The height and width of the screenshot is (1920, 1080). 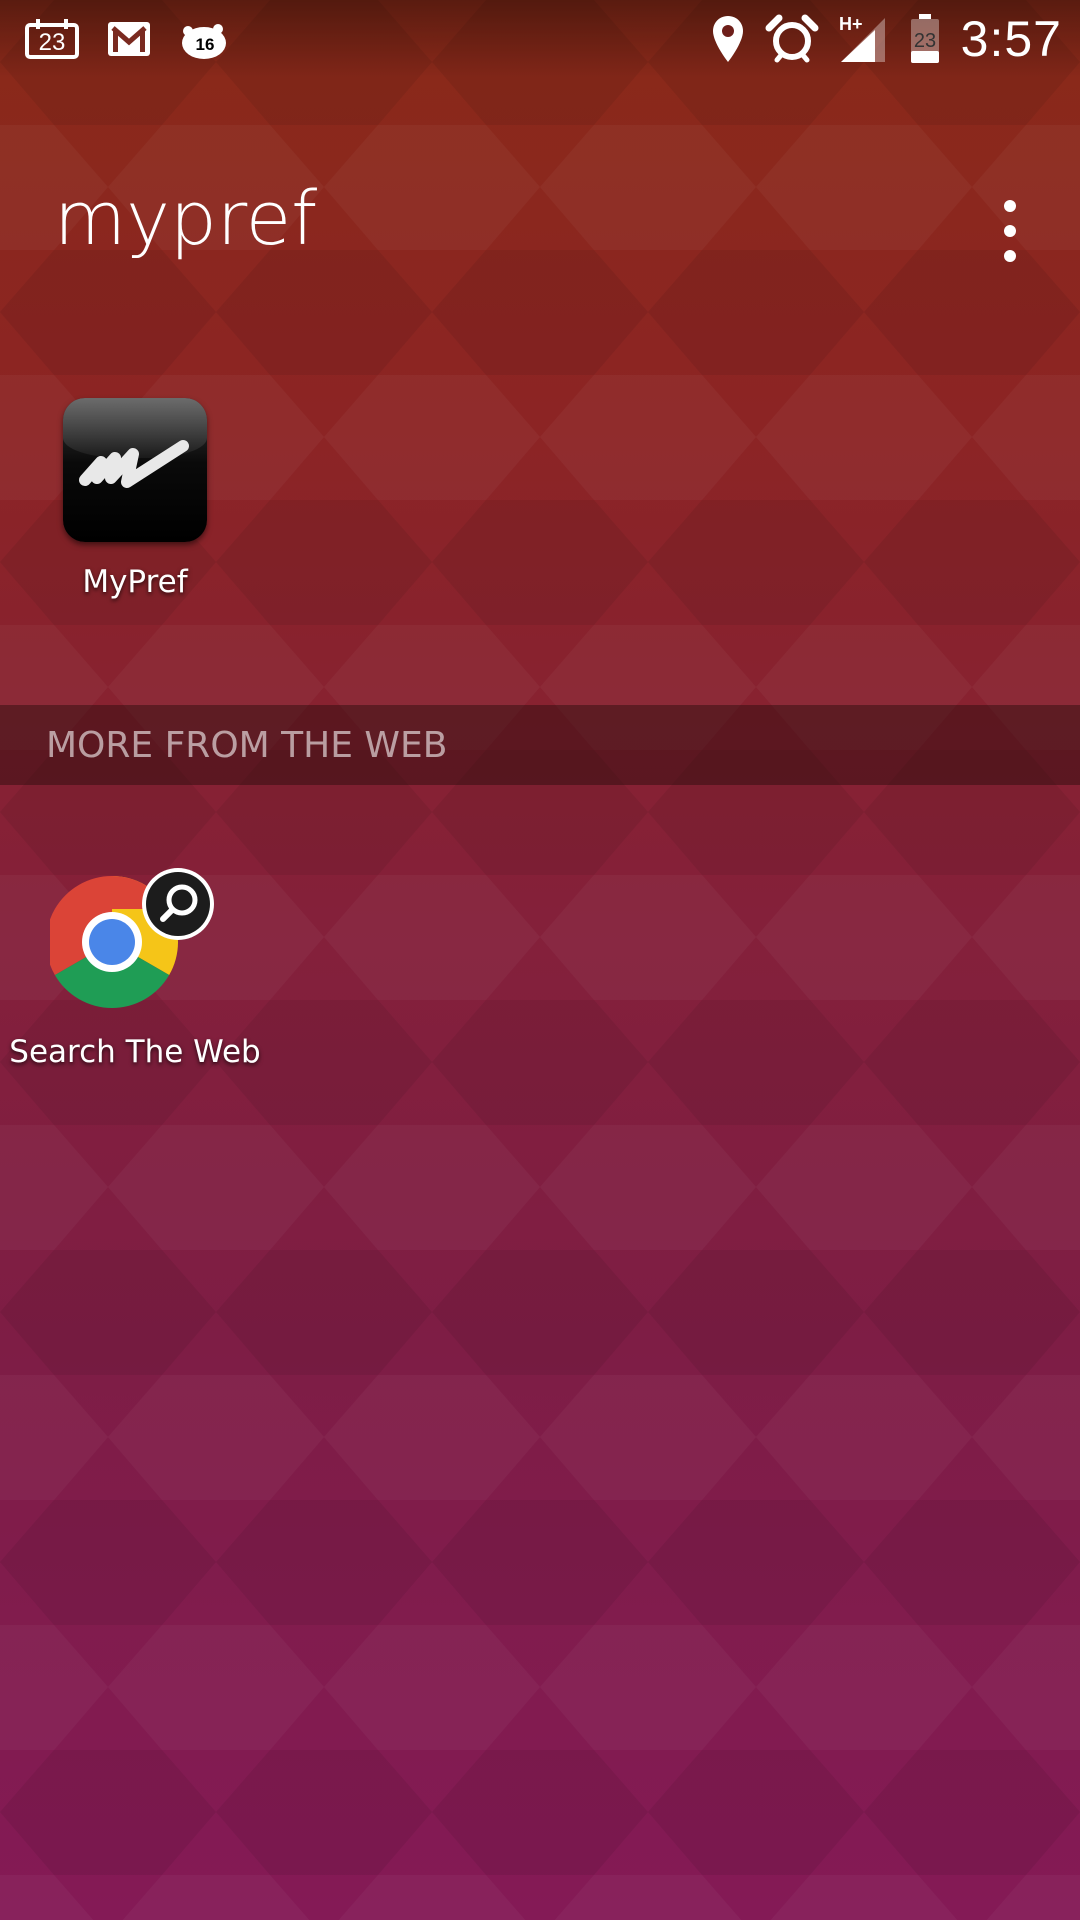 I want to click on chrome-search-icon, so click(x=132, y=940).